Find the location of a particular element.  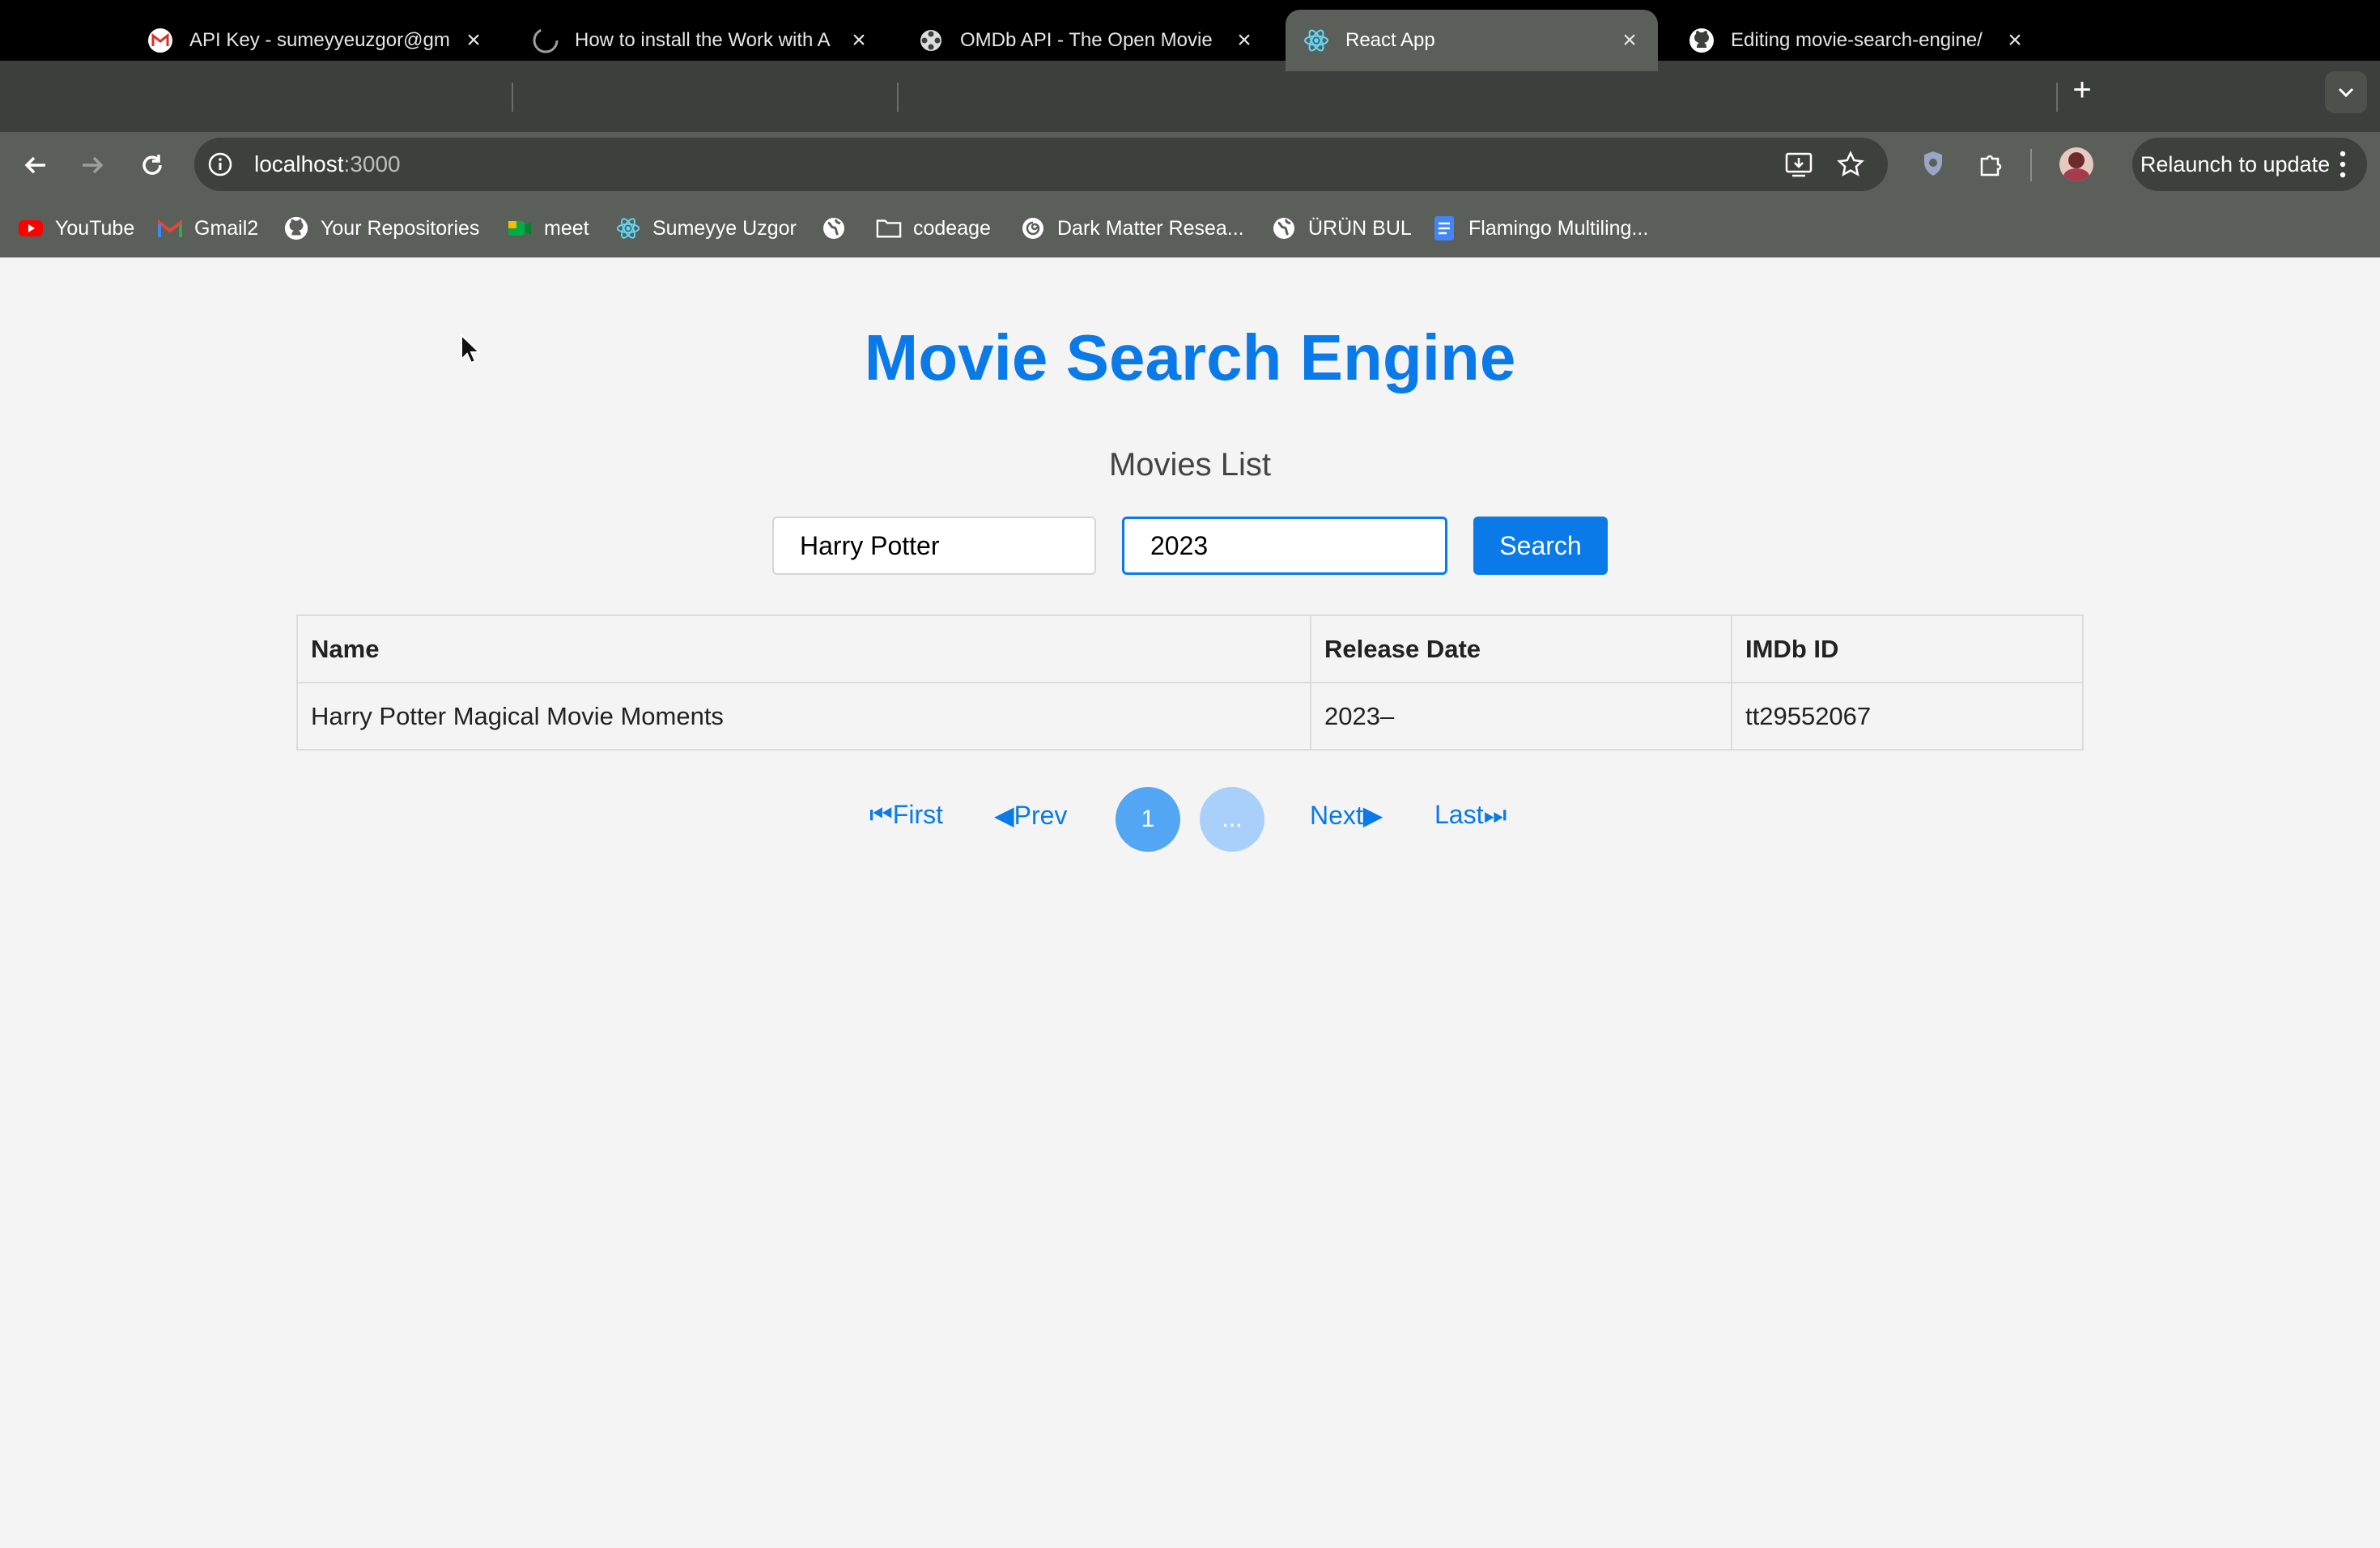

year-input is located at coordinates (1284, 546).